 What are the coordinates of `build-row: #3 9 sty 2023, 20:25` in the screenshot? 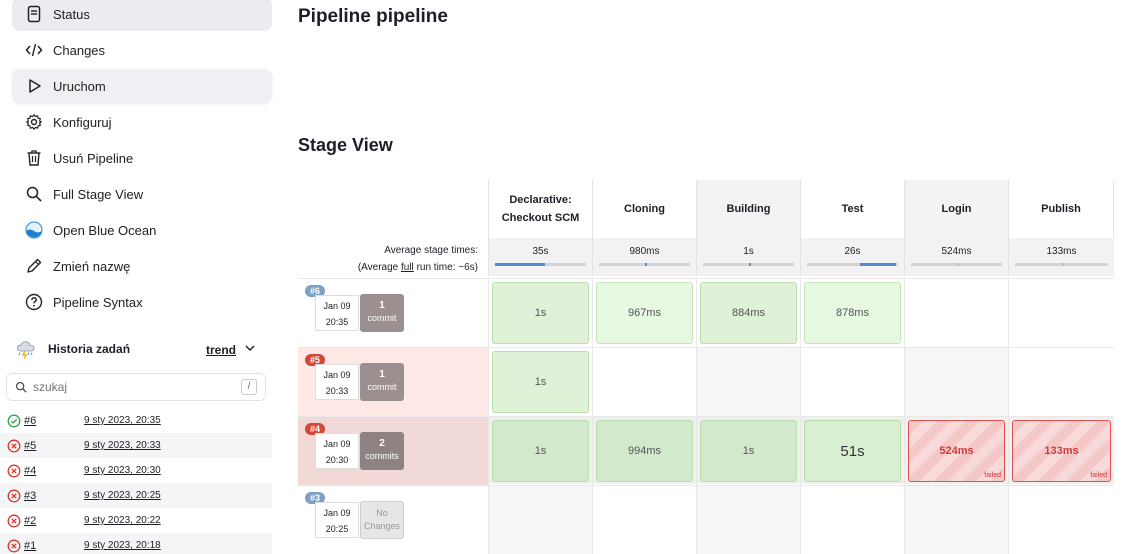 It's located at (136, 495).